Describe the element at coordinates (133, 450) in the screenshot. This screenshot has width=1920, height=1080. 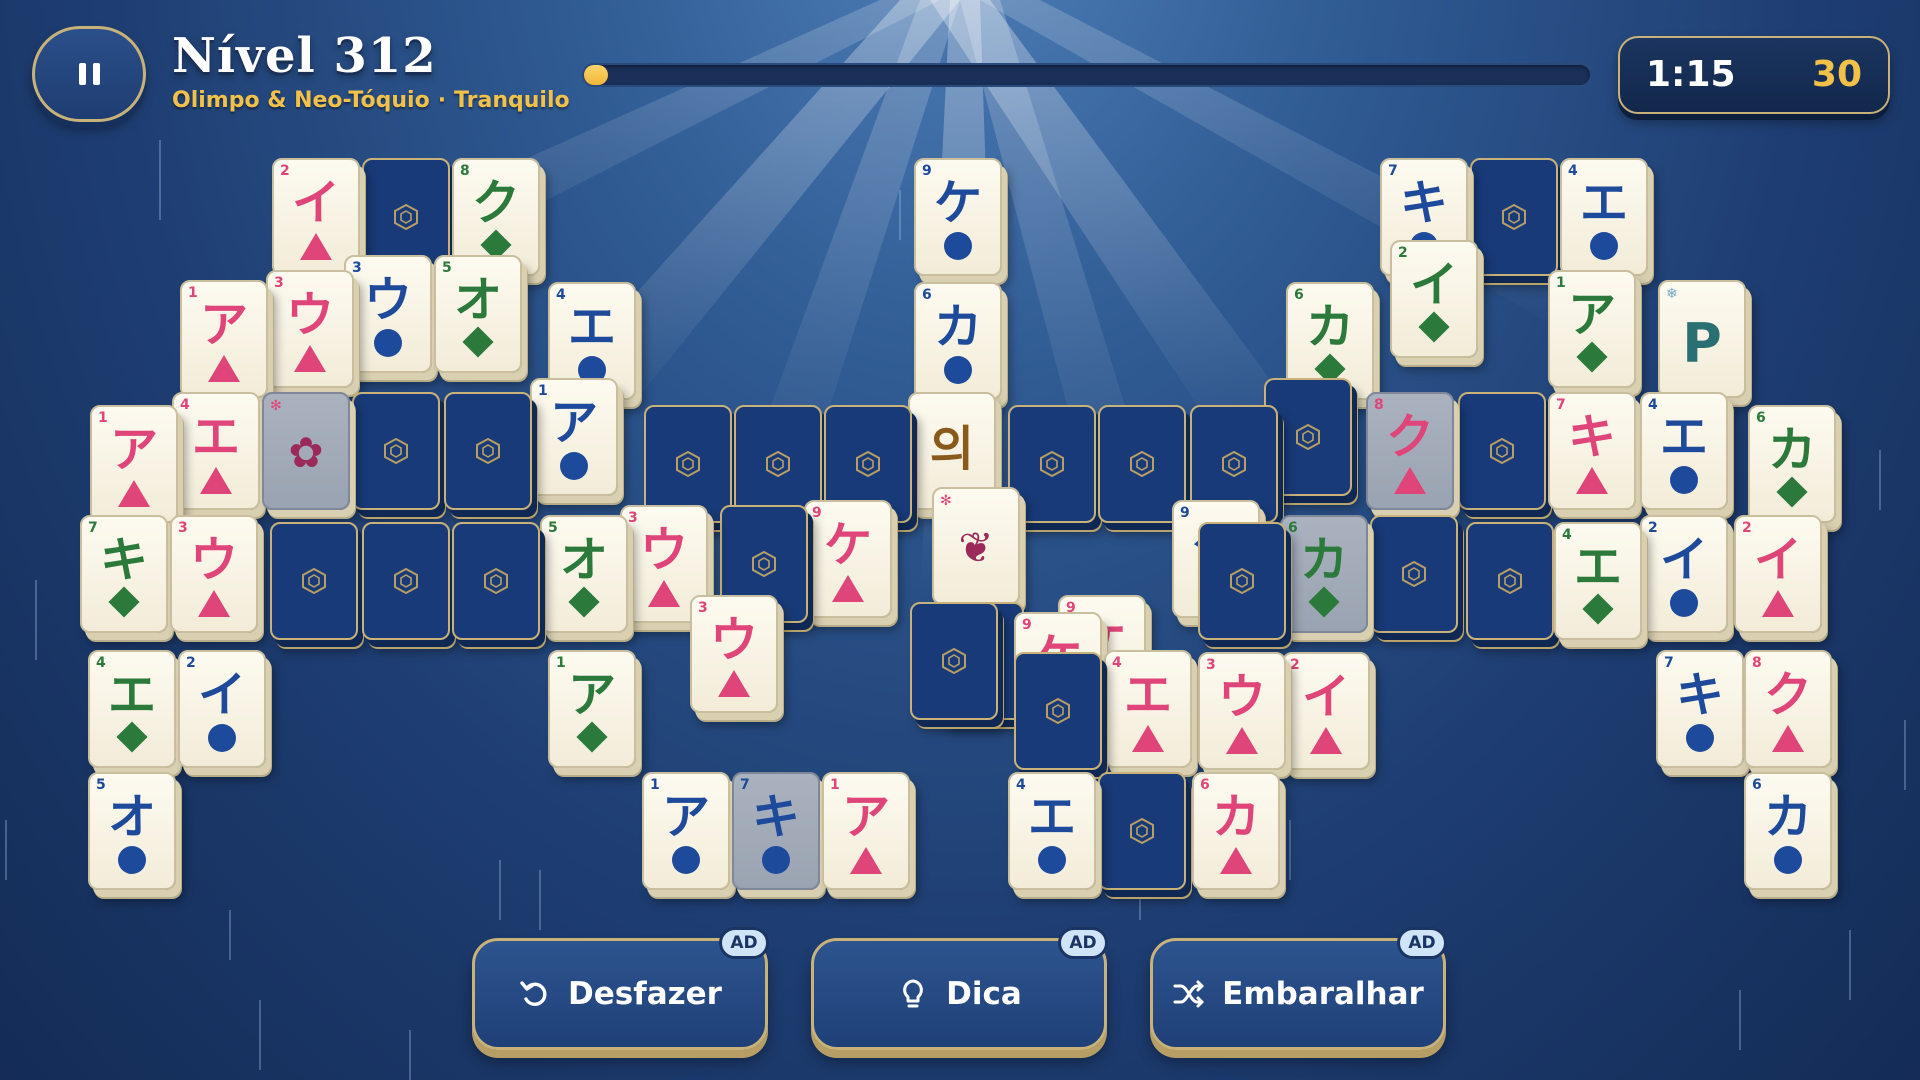
I see `tile-glyph: ア` at that location.